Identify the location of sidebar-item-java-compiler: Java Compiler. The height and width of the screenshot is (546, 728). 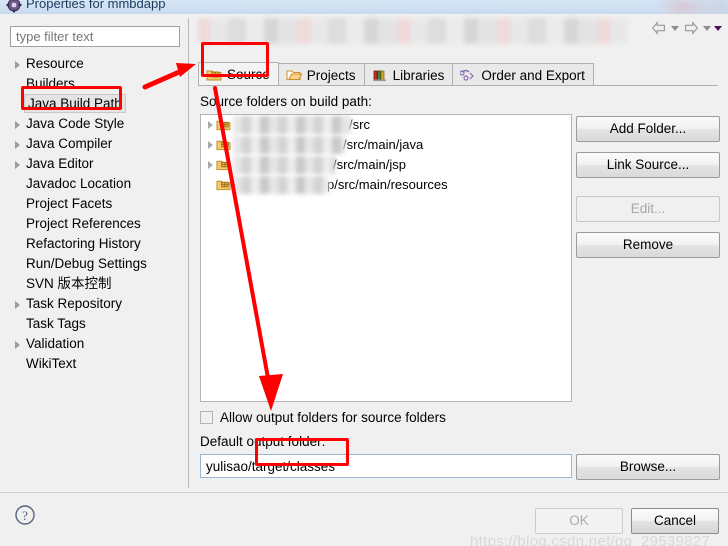
(95, 144).